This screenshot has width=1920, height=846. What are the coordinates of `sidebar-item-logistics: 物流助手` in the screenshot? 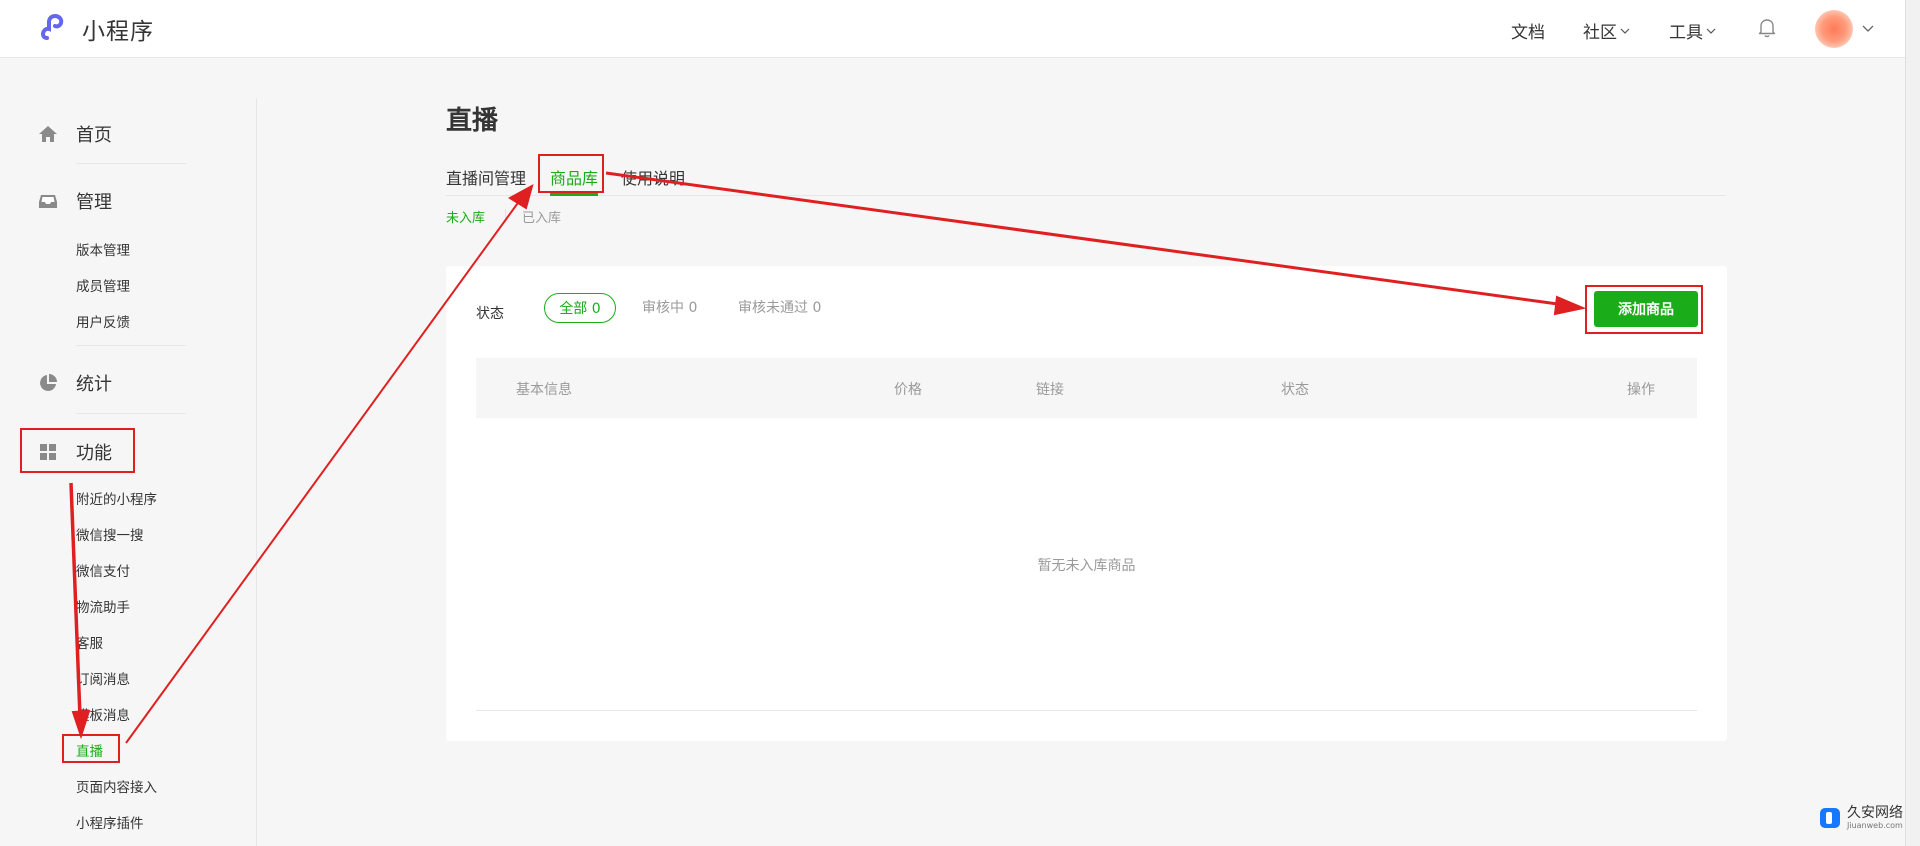 It's located at (103, 606).